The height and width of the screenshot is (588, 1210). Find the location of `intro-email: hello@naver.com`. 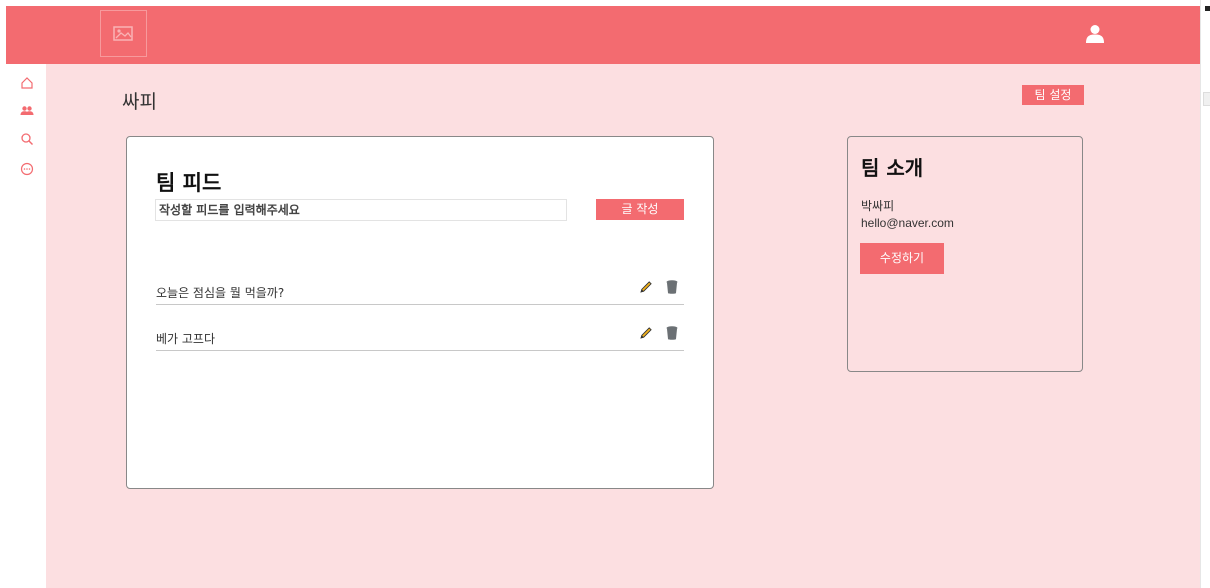

intro-email: hello@naver.com is located at coordinates (907, 223).